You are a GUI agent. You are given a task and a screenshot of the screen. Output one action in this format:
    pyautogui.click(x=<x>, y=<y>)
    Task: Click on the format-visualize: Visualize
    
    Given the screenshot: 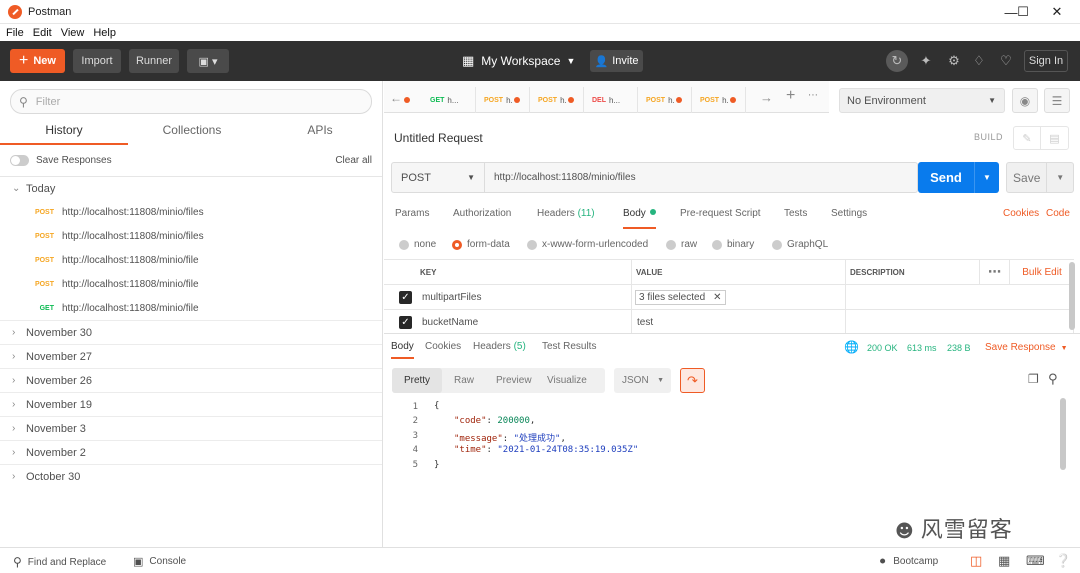 What is the action you would take?
    pyautogui.click(x=567, y=380)
    